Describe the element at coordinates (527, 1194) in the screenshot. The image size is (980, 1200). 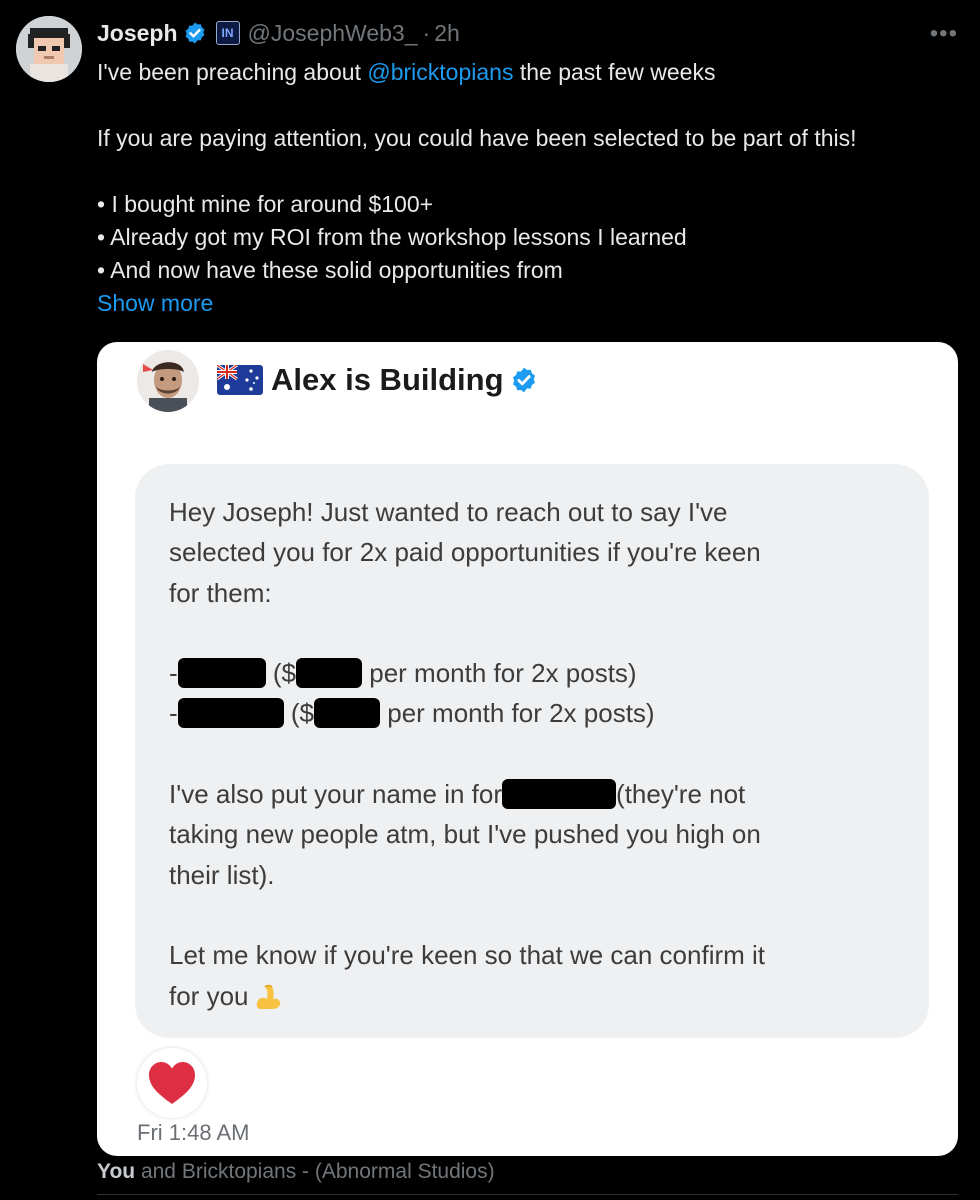
I see `divider` at that location.